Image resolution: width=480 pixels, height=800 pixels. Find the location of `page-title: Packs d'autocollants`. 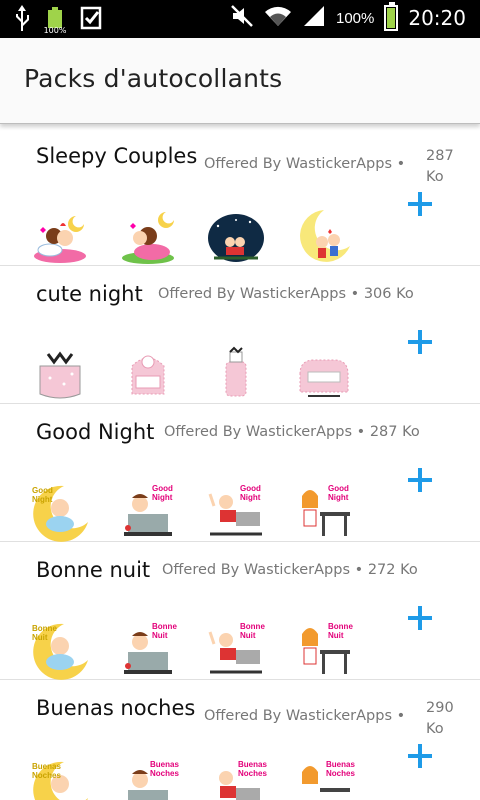

page-title: Packs d'autocollants is located at coordinates (153, 78).